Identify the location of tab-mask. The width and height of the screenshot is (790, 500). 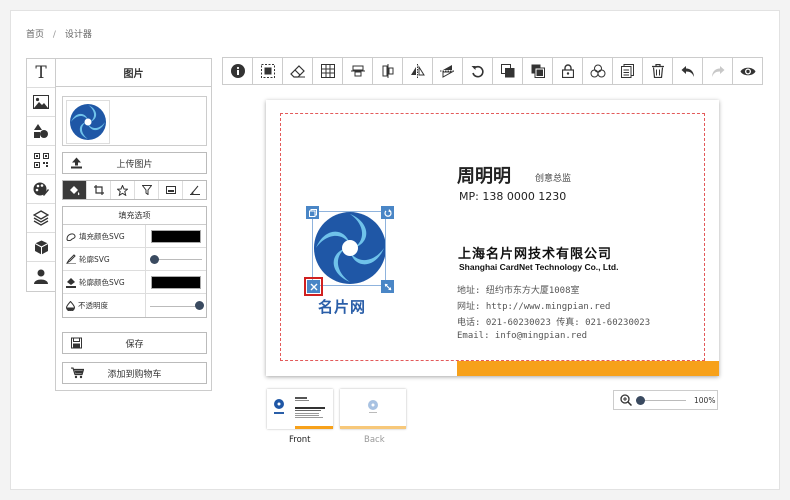
(123, 190).